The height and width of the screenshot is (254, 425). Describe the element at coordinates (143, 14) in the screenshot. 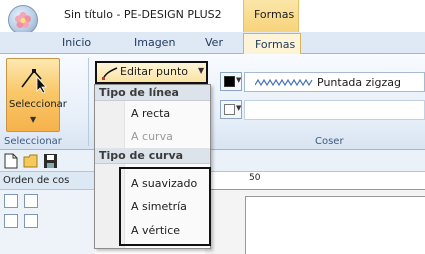

I see `window-title: Sin título - PE-DESIGN PLUS2` at that location.